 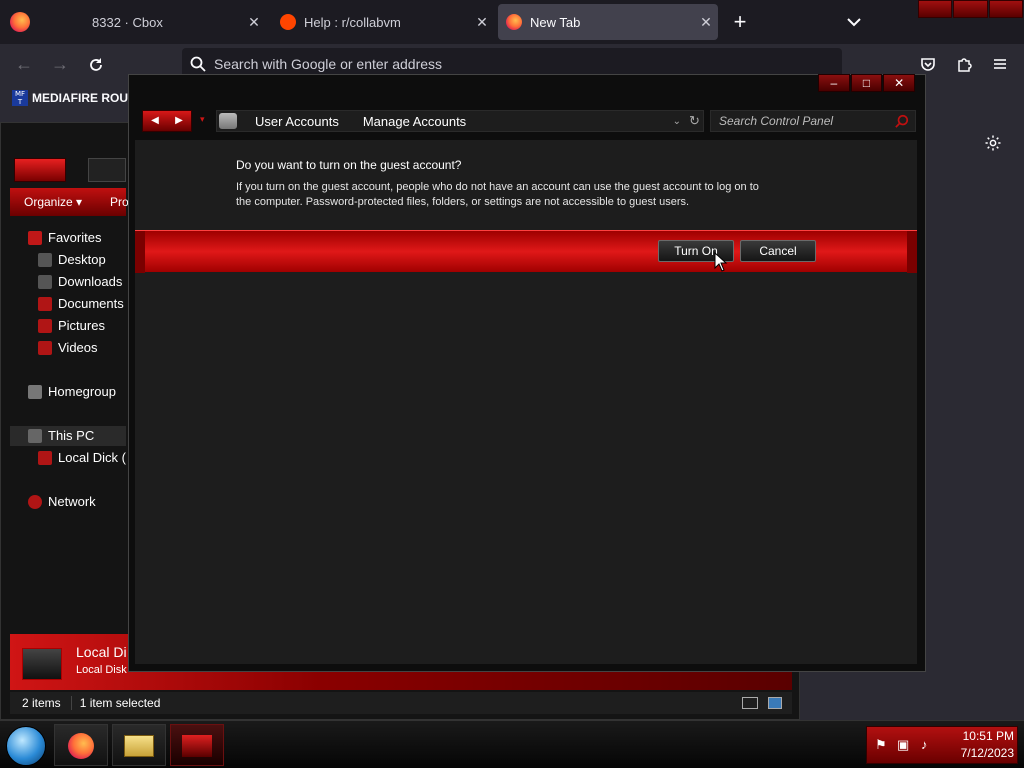 I want to click on tab-new-tab: New Tab ✕, so click(x=608, y=22).